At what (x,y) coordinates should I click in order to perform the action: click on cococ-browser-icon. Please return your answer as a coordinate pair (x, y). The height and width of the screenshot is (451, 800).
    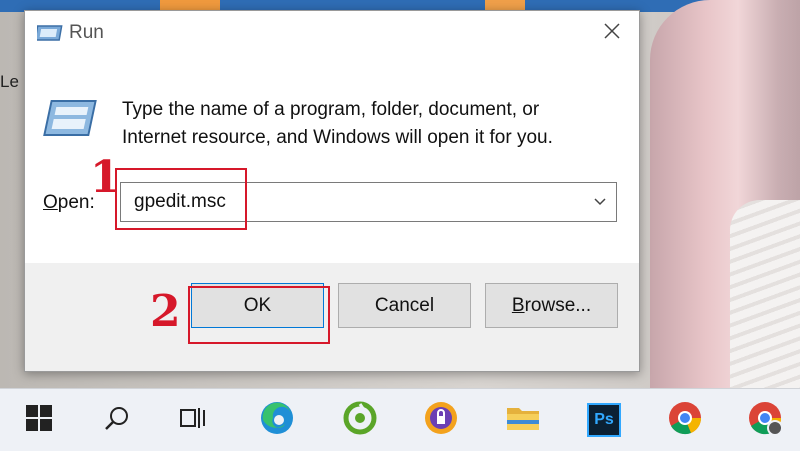
    Looking at the image, I should click on (360, 420).